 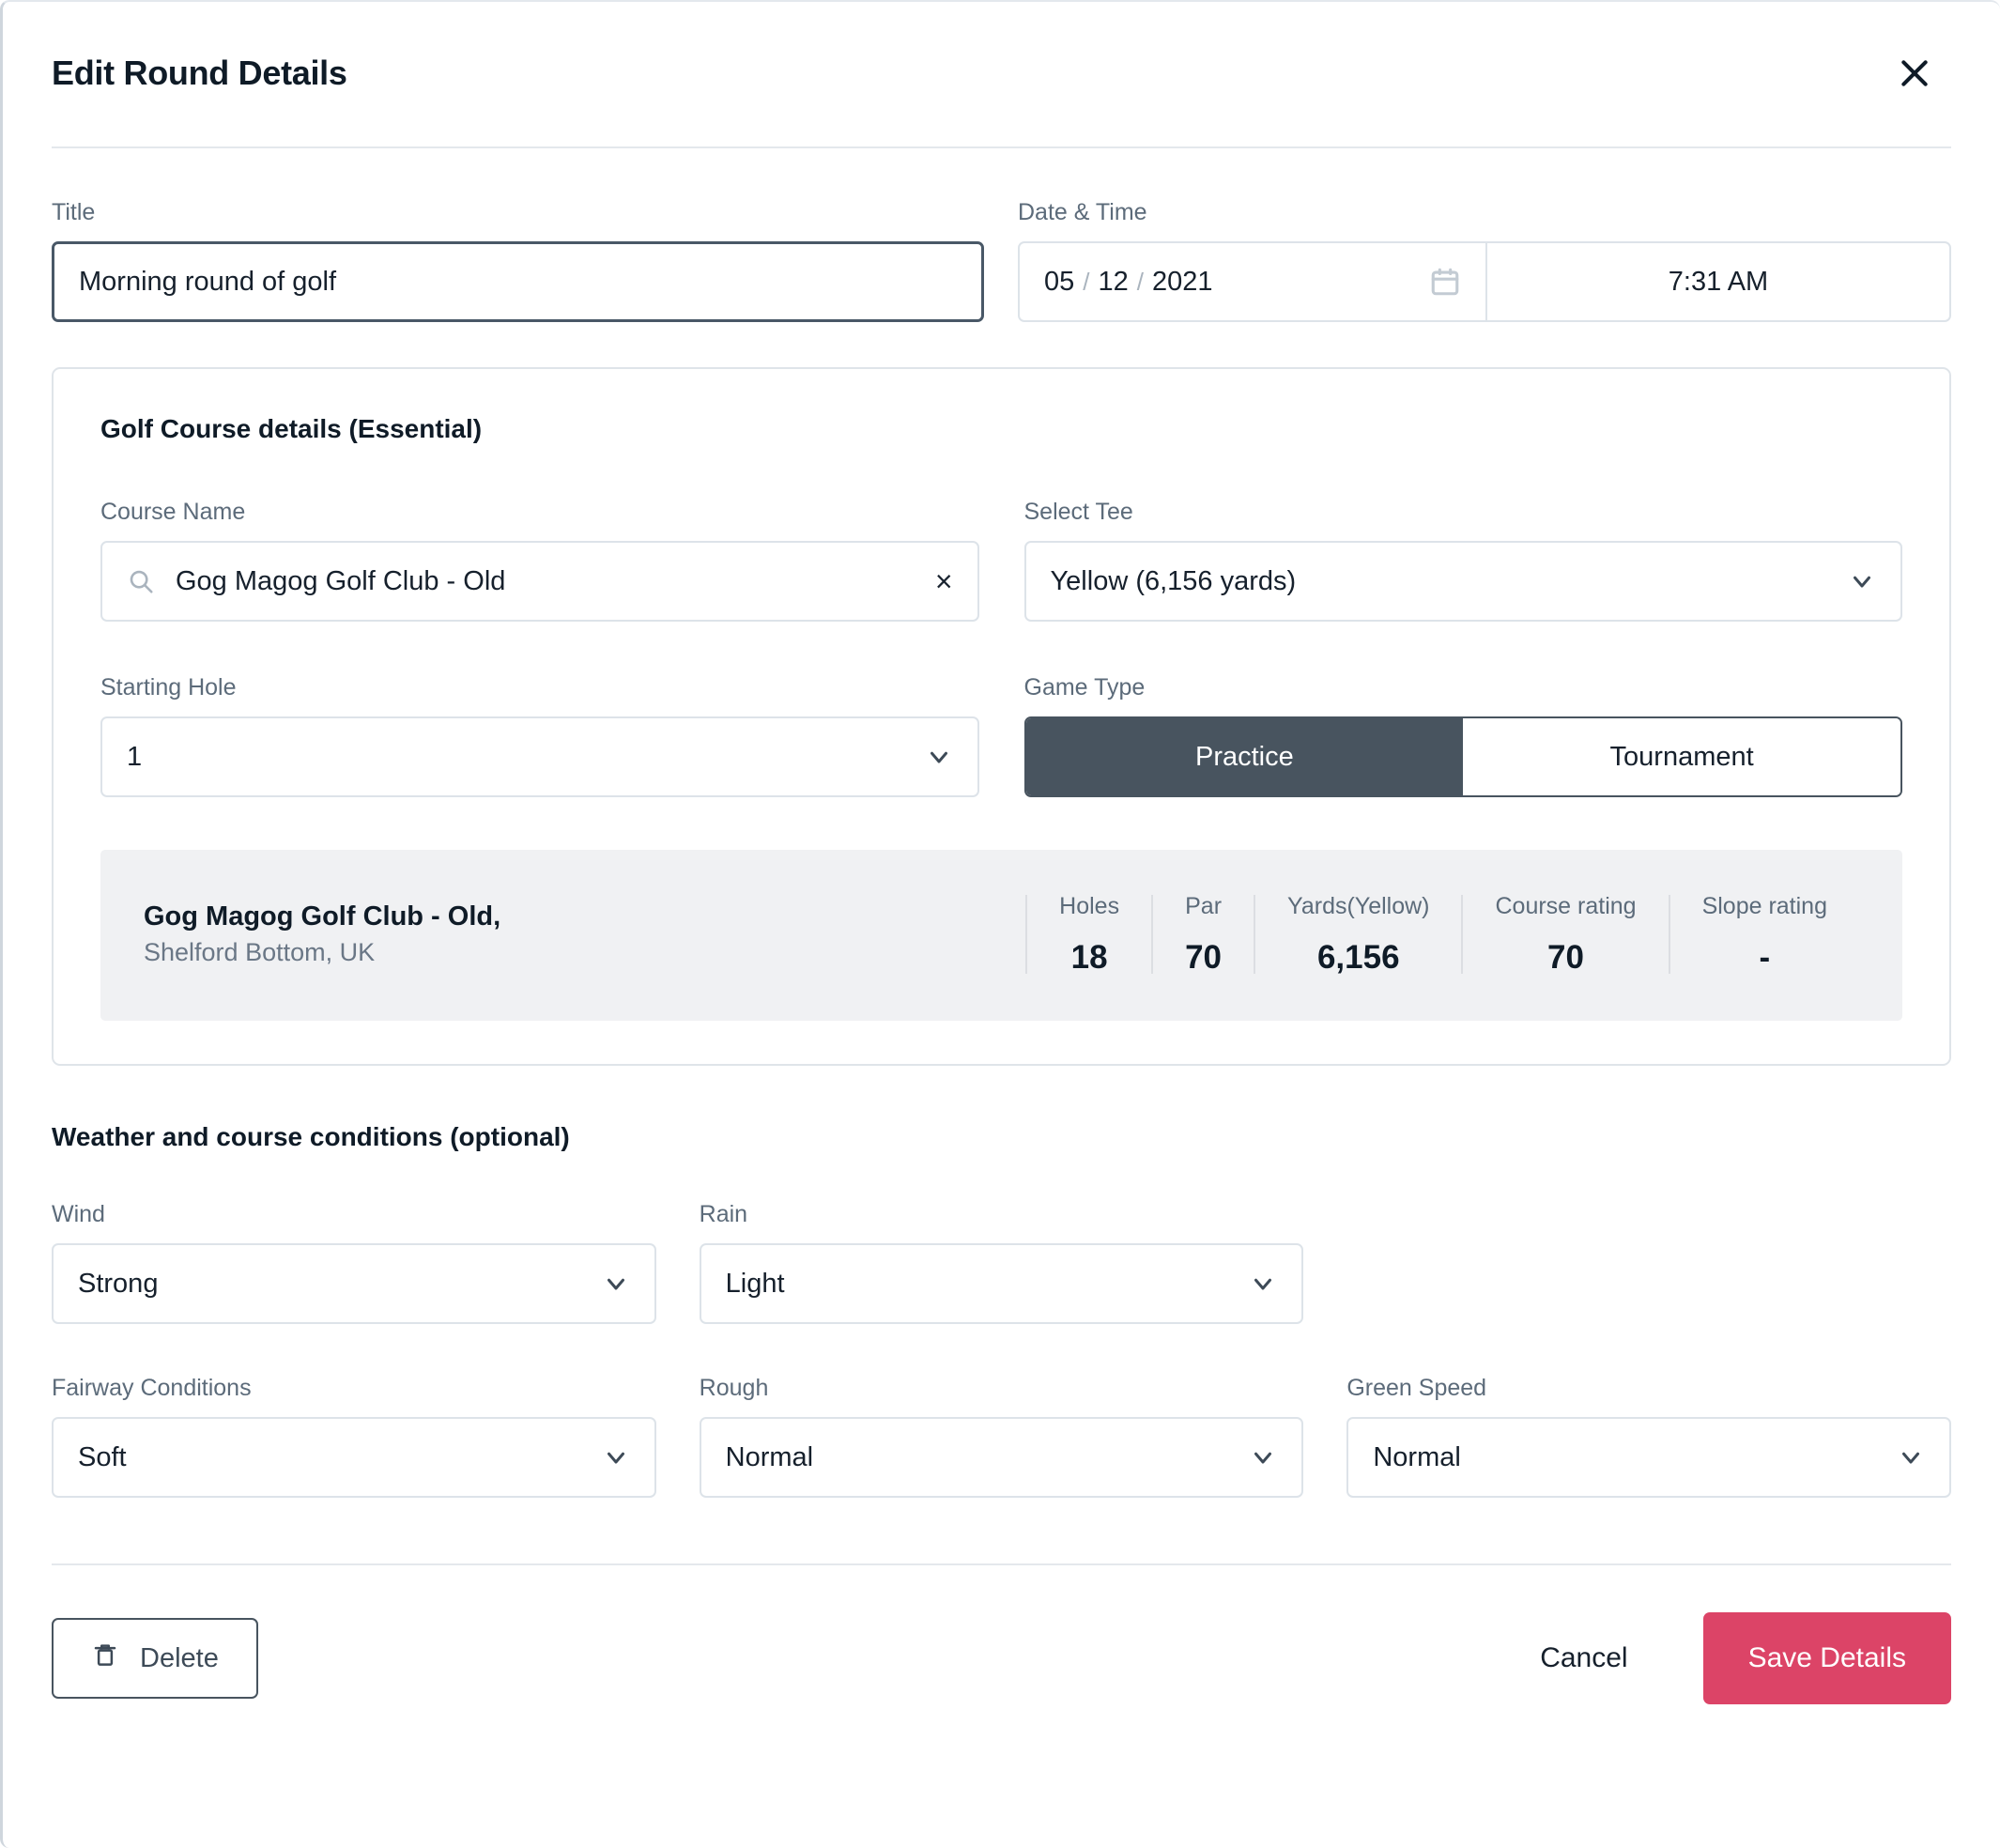 I want to click on date-input: 05 / 12 / 2021, so click(x=1253, y=281).